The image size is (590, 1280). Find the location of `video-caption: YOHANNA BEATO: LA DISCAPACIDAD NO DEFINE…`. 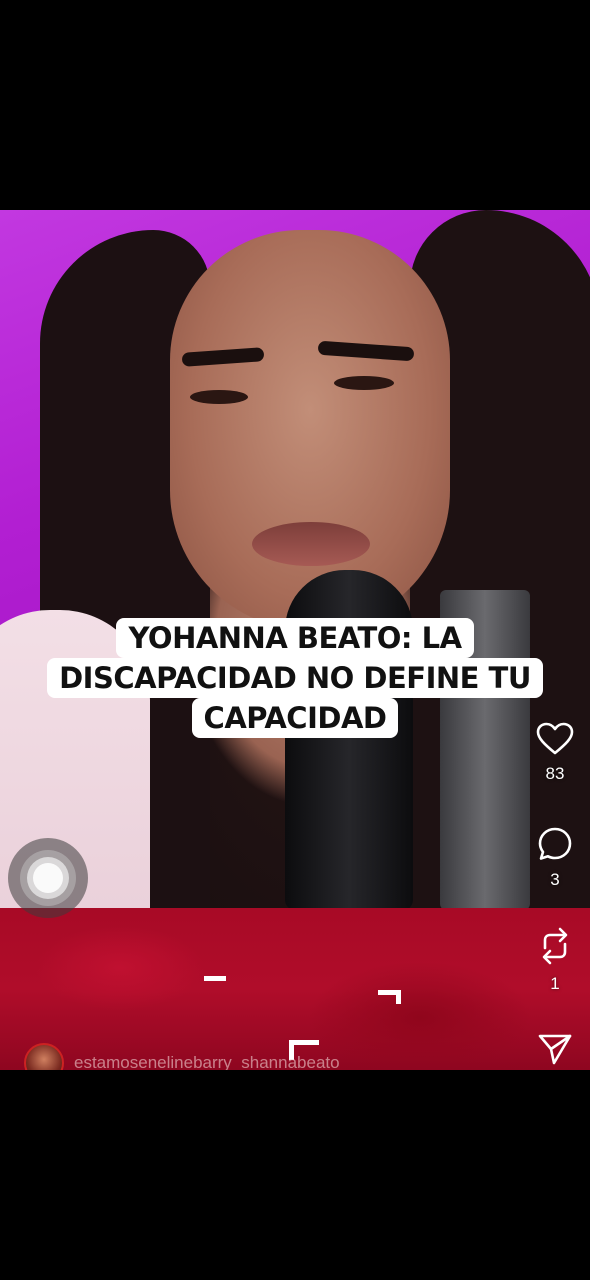

video-caption: YOHANNA BEATO: LA DISCAPACIDAD NO DEFINE… is located at coordinates (295, 678).